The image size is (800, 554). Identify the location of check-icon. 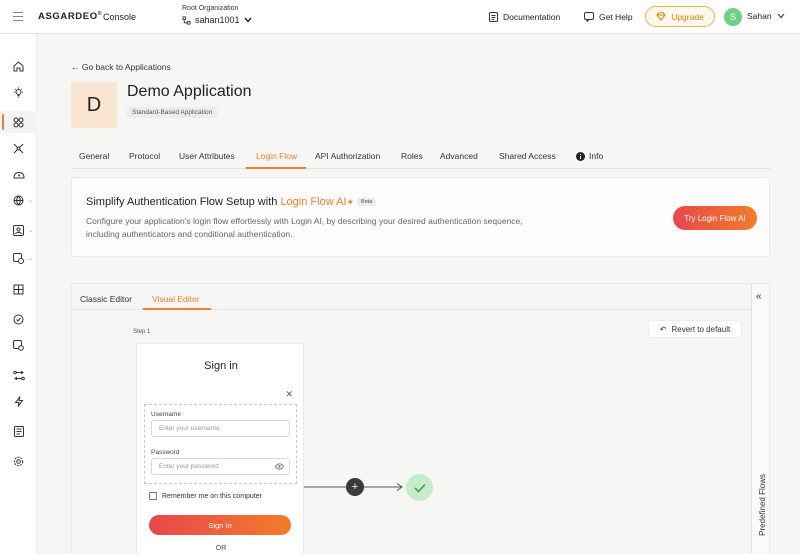
(419, 488).